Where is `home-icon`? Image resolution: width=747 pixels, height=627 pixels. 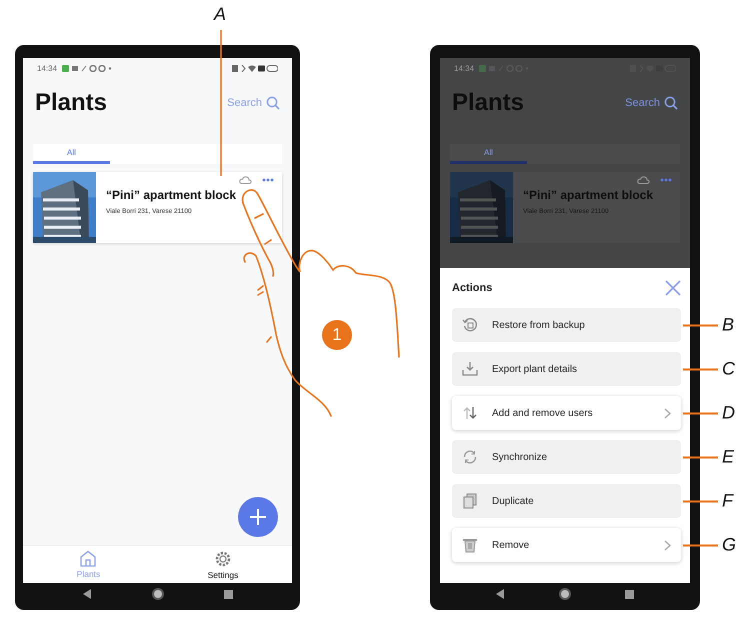
home-icon is located at coordinates (88, 558).